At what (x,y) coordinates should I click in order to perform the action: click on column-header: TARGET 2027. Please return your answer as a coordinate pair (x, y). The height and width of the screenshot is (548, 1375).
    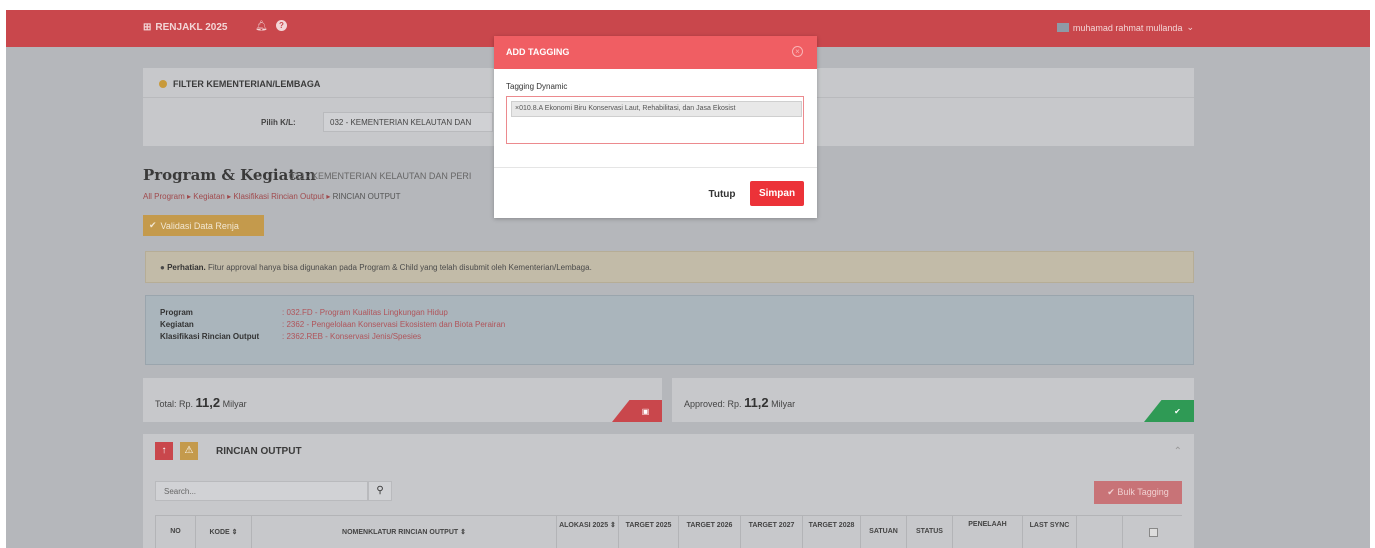
    Looking at the image, I should click on (771, 532).